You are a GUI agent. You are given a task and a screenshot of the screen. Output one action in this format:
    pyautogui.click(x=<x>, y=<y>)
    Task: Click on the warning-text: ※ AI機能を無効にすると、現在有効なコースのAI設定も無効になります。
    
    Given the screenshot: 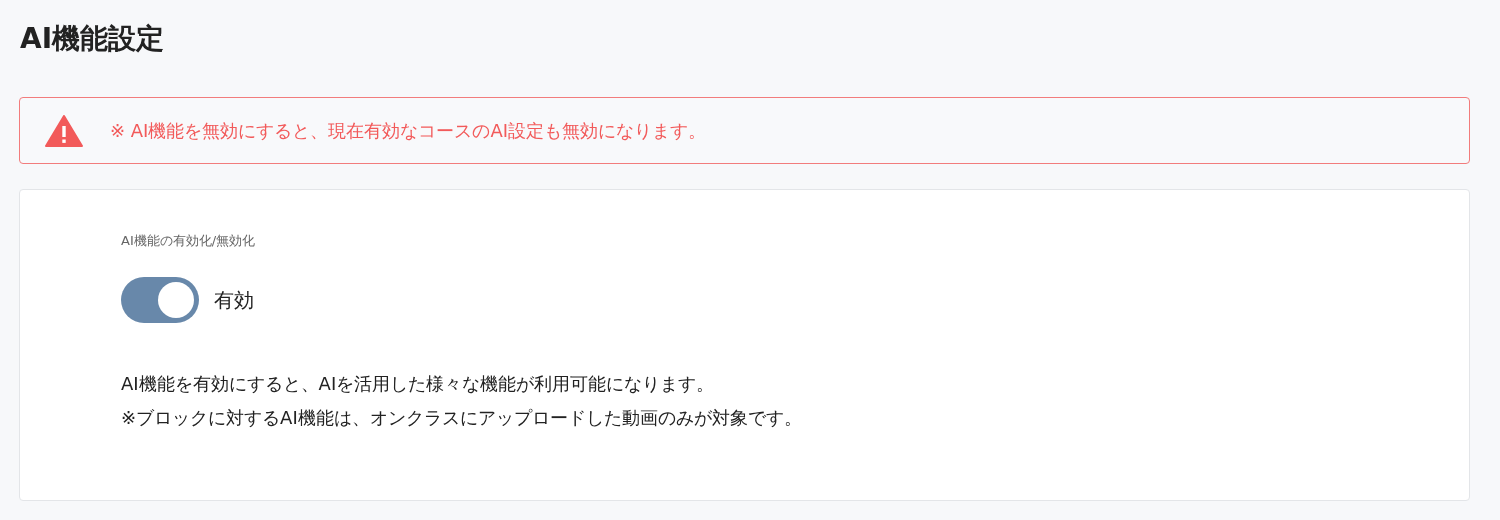 What is the action you would take?
    pyautogui.click(x=408, y=130)
    